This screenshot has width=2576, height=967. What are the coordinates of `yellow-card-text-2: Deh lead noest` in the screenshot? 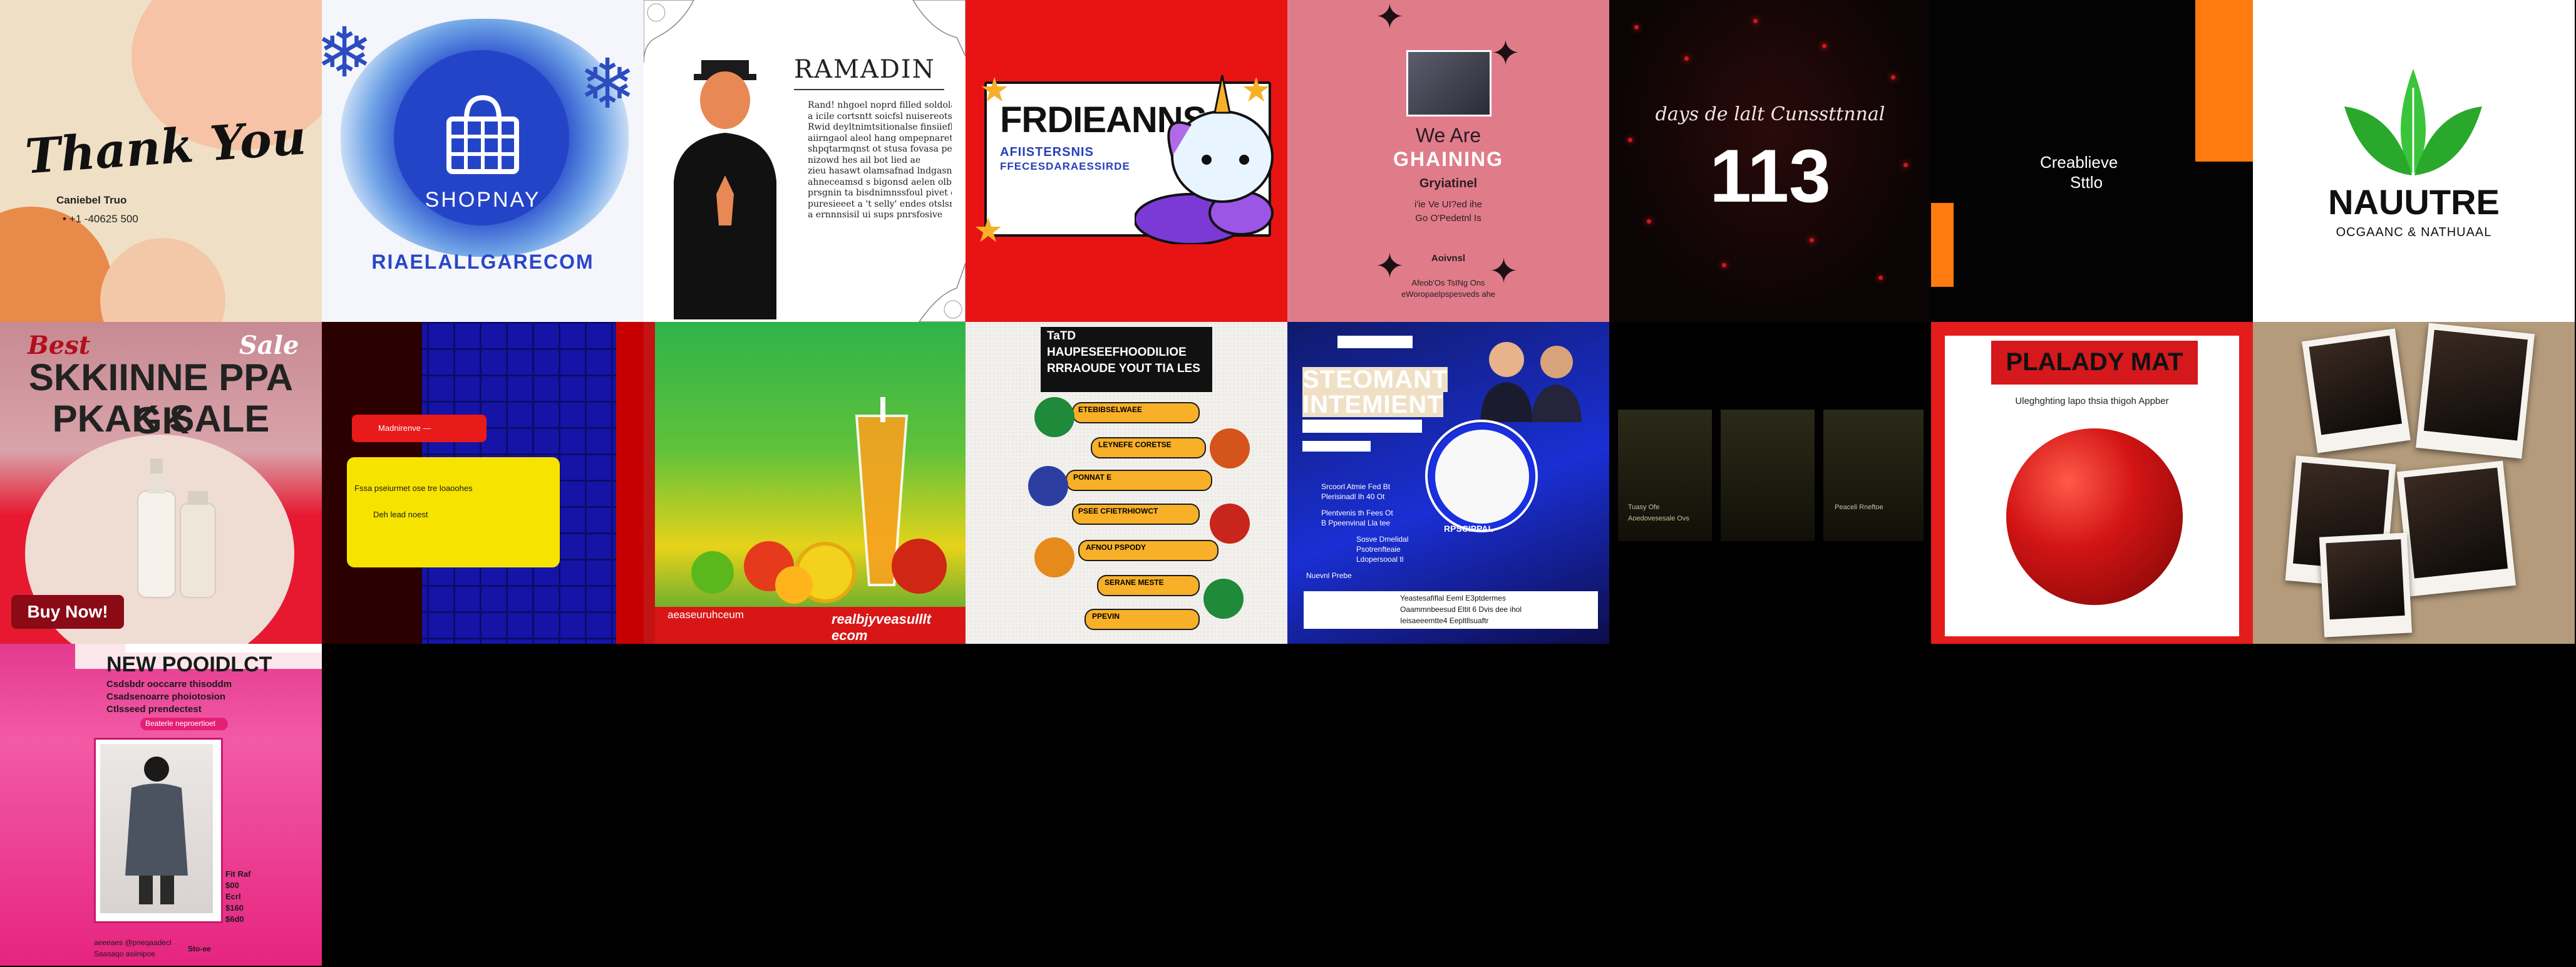 It's located at (400, 514).